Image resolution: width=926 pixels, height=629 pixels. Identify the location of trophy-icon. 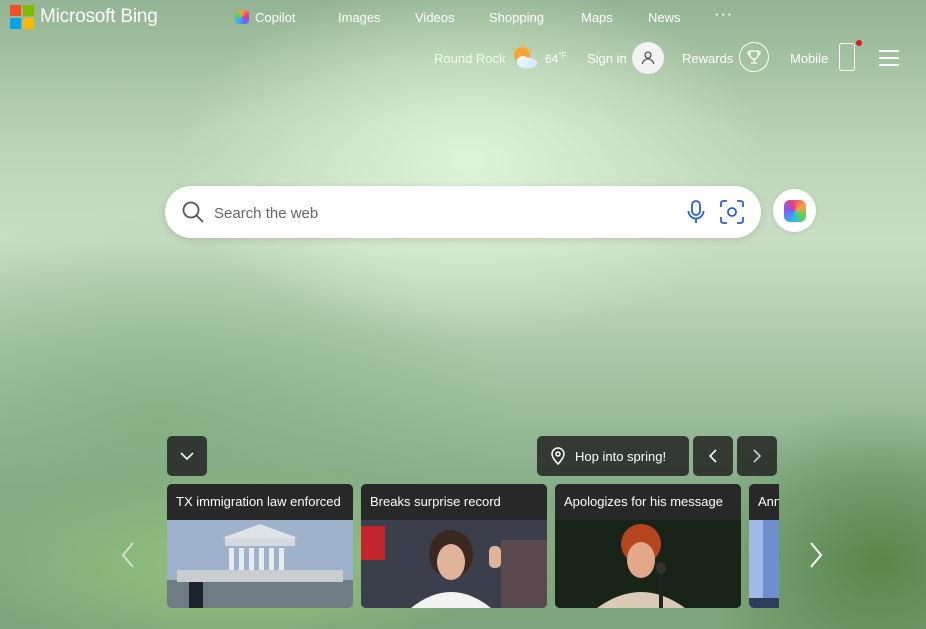
(754, 57).